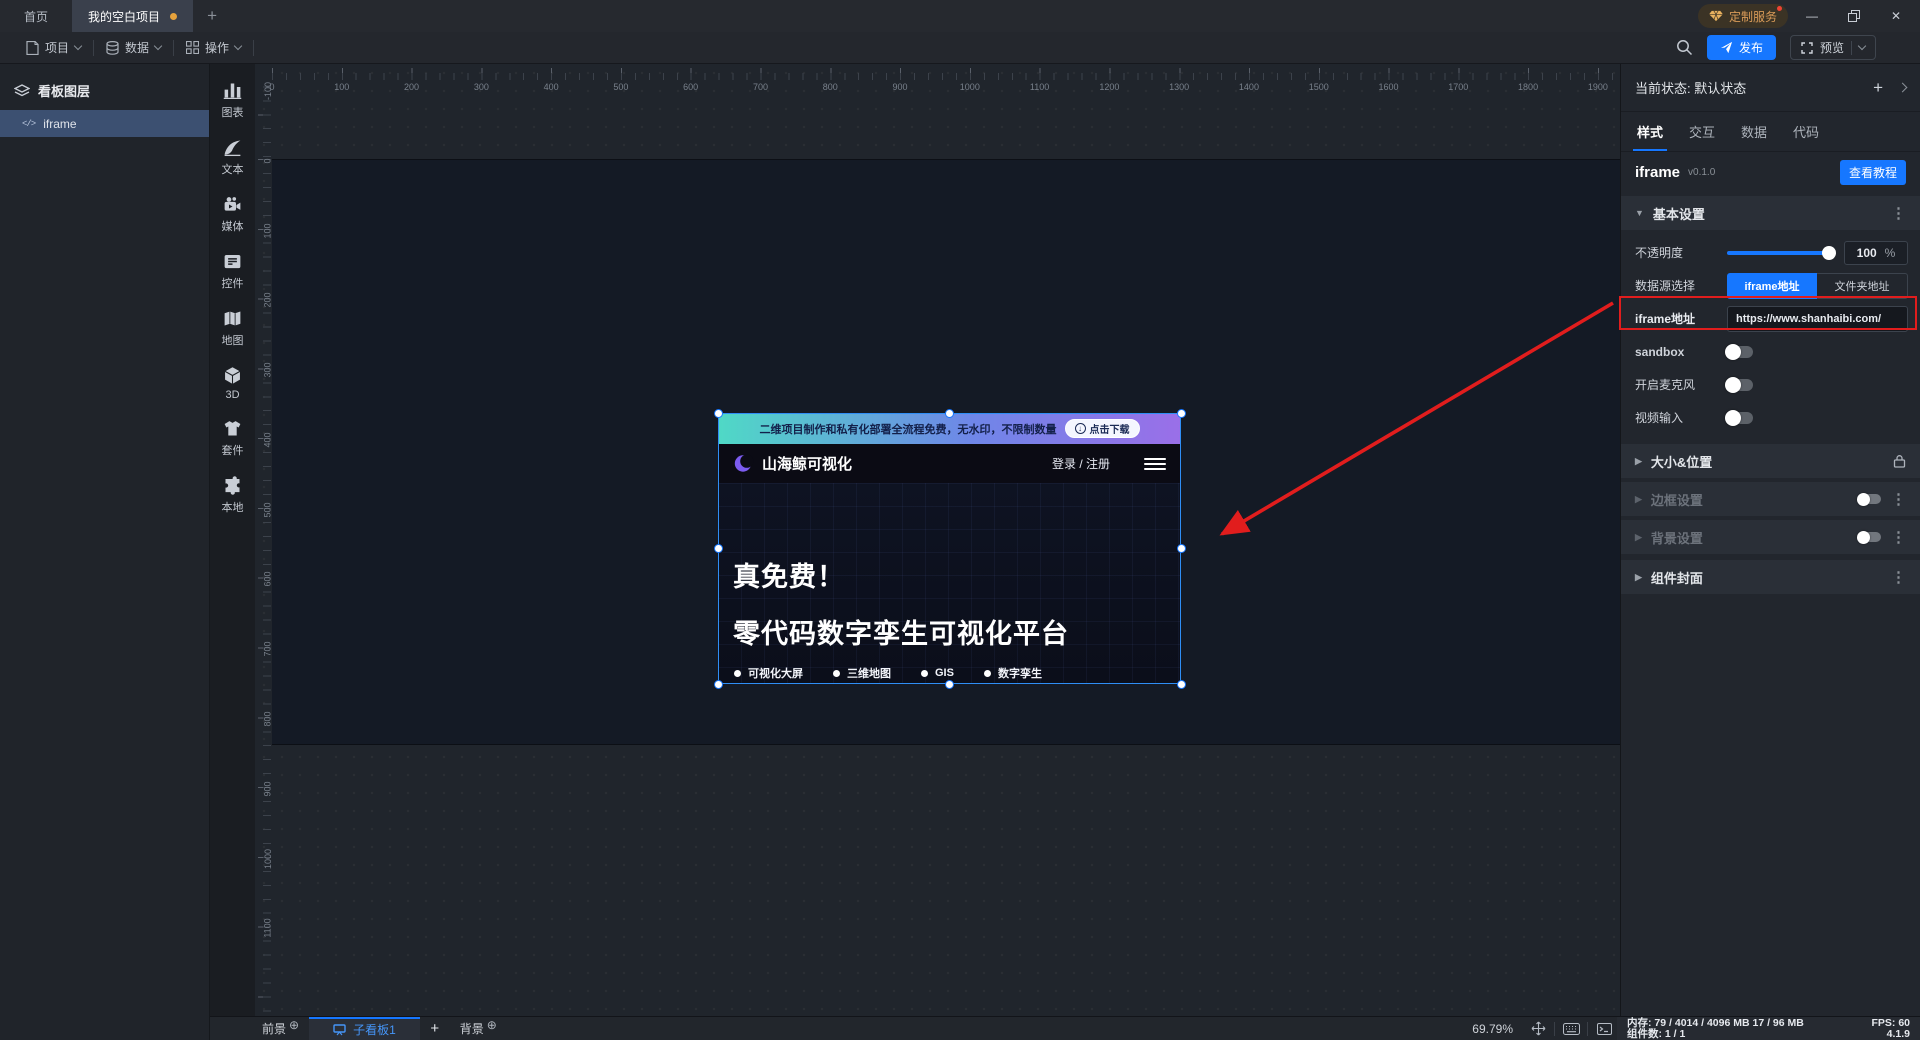  I want to click on sandbox-toggle, so click(1739, 351).